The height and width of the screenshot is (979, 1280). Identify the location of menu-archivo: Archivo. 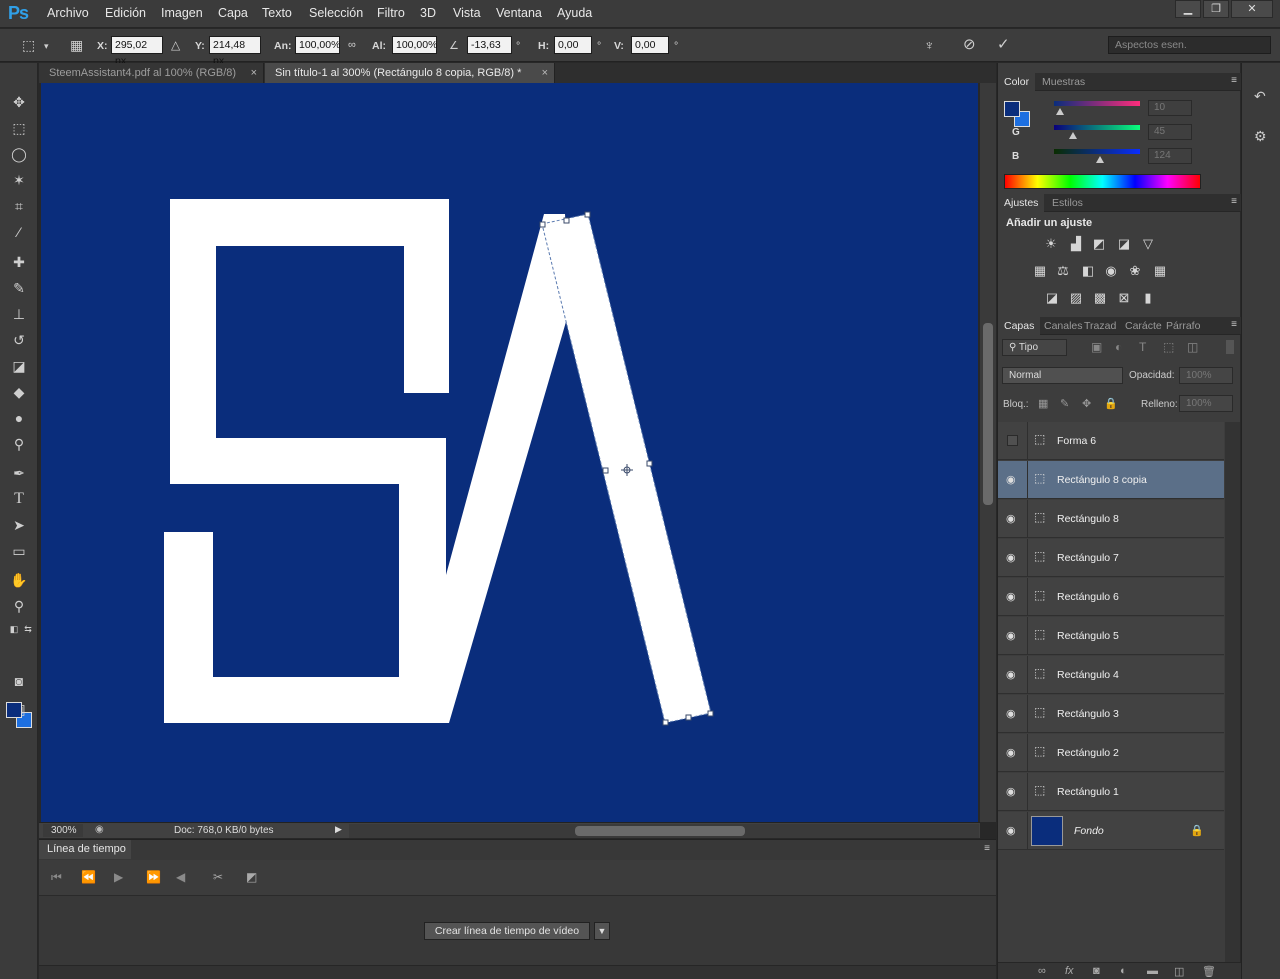
(68, 13).